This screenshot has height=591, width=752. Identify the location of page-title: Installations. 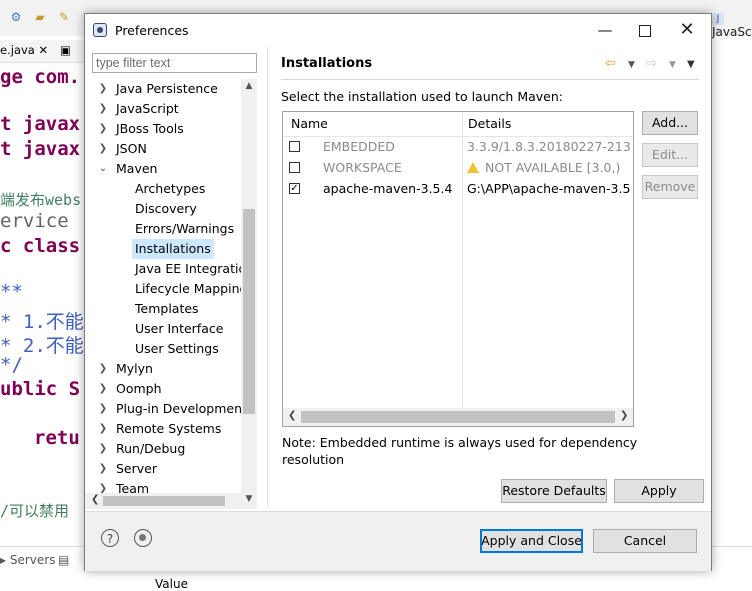
(327, 63).